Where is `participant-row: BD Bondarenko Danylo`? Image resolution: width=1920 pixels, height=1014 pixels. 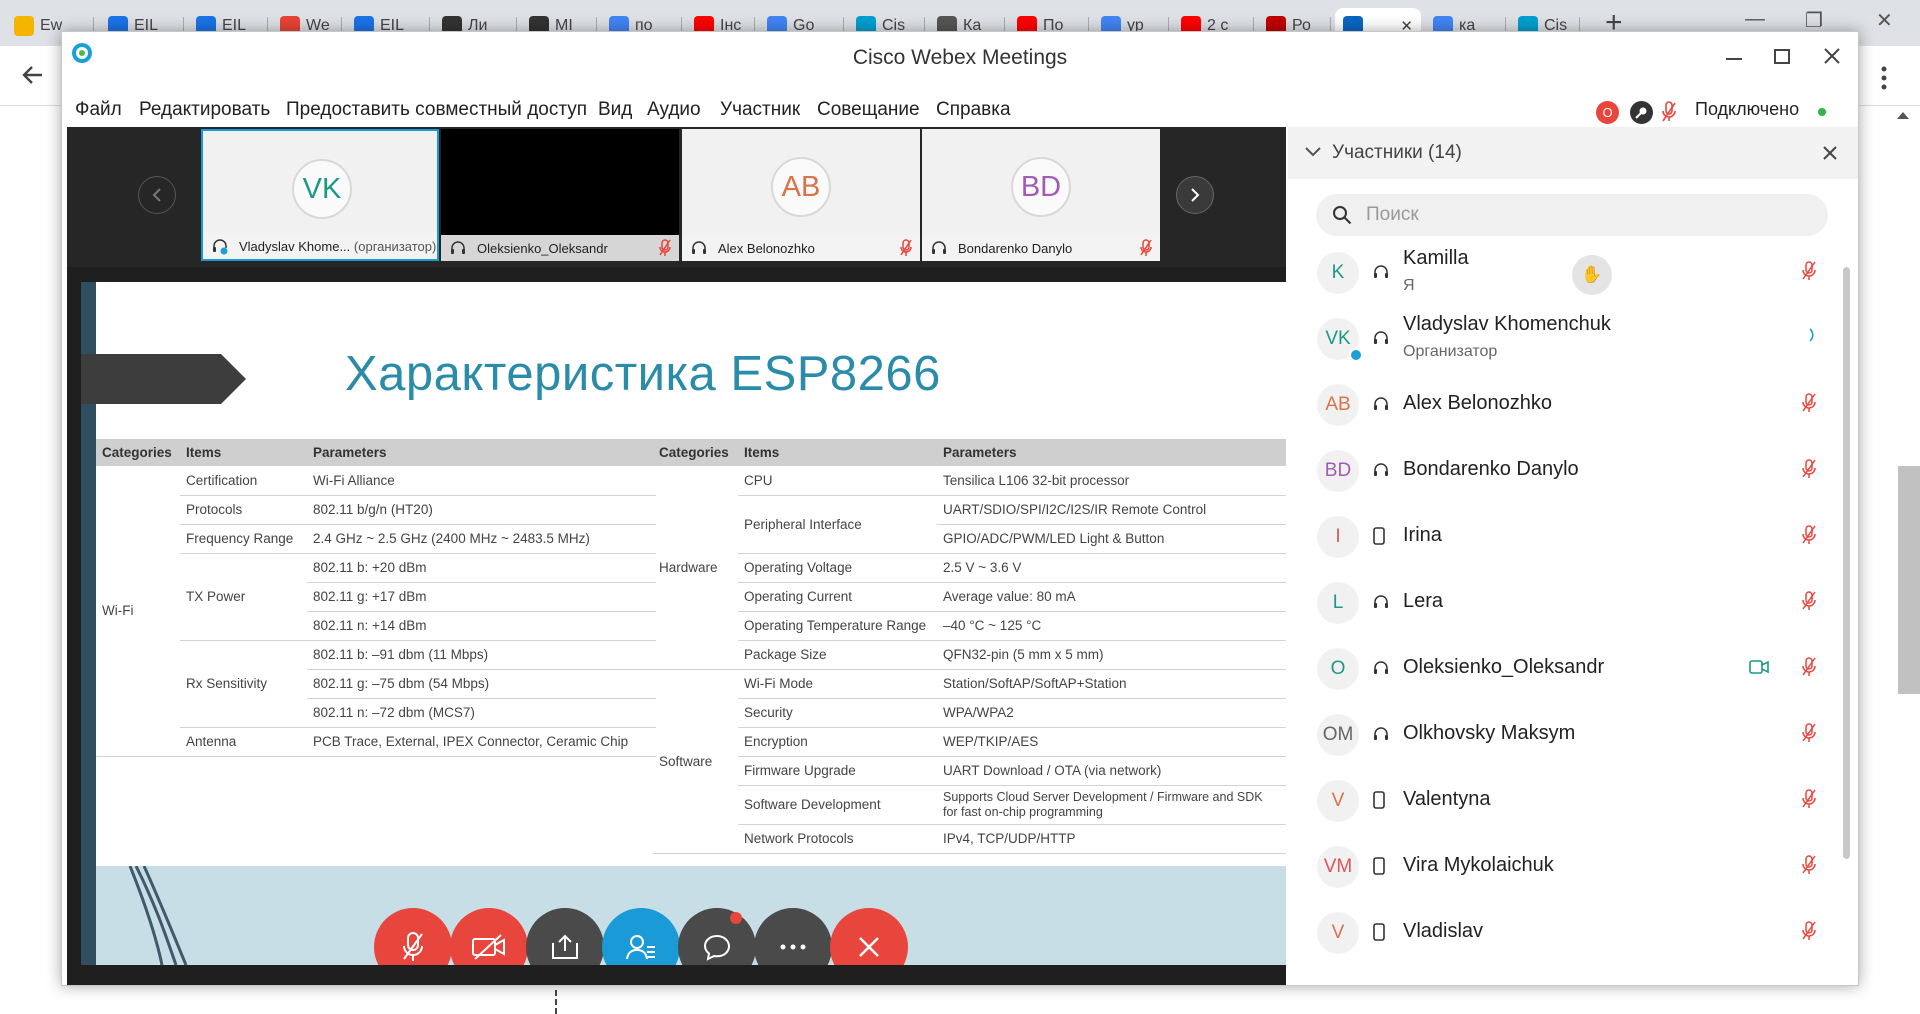
participant-row: BD Bondarenko Danylo is located at coordinates (1568, 470).